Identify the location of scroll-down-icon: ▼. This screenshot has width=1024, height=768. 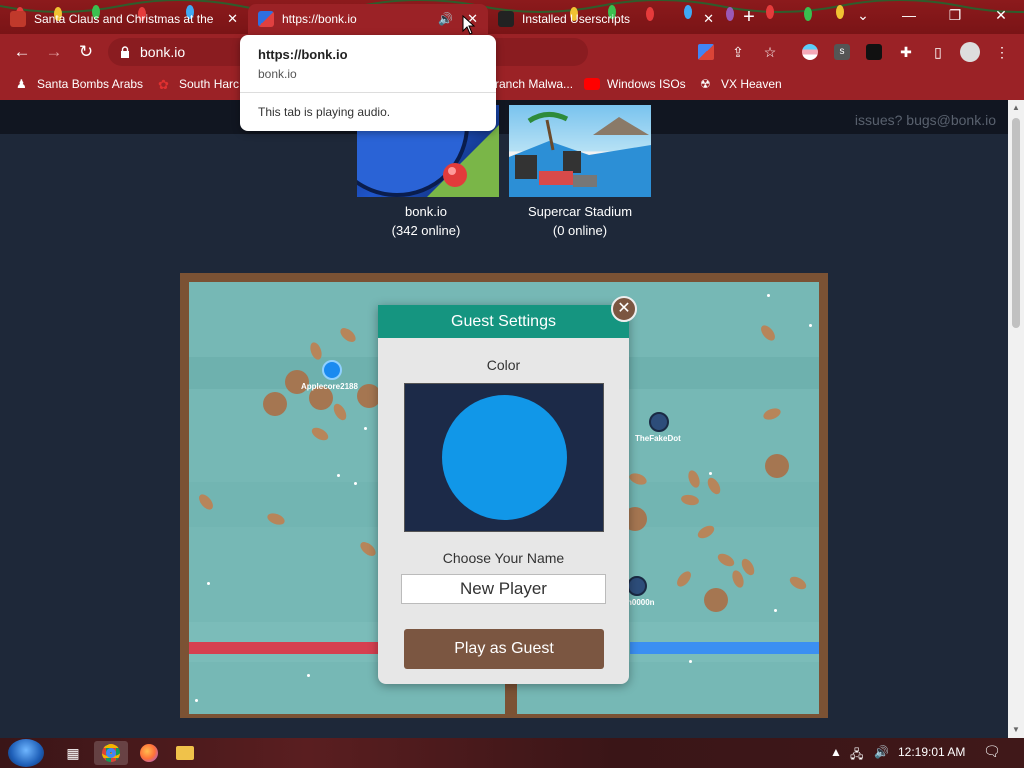
(1016, 730).